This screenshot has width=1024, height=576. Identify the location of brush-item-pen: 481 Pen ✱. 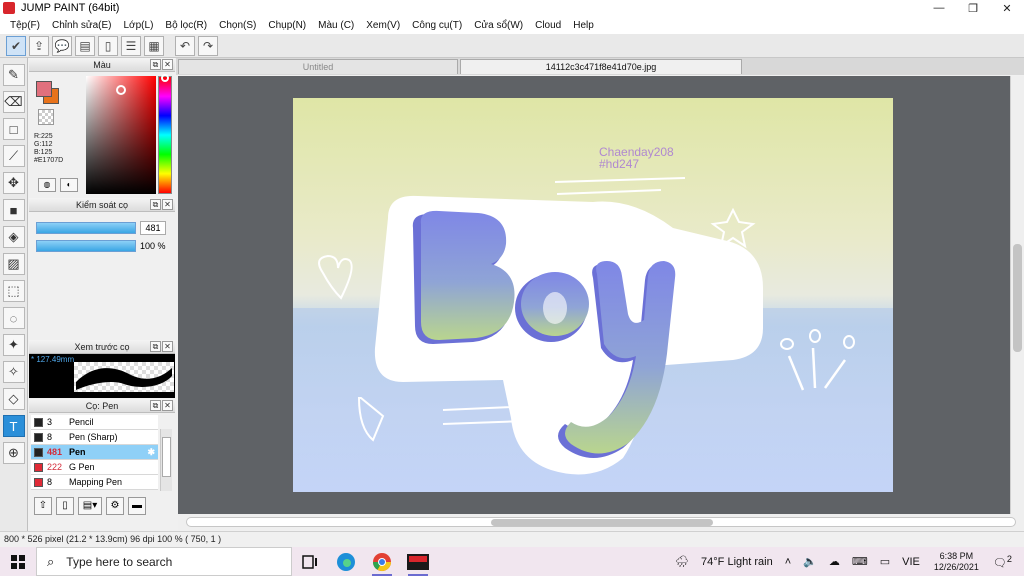
(94, 452).